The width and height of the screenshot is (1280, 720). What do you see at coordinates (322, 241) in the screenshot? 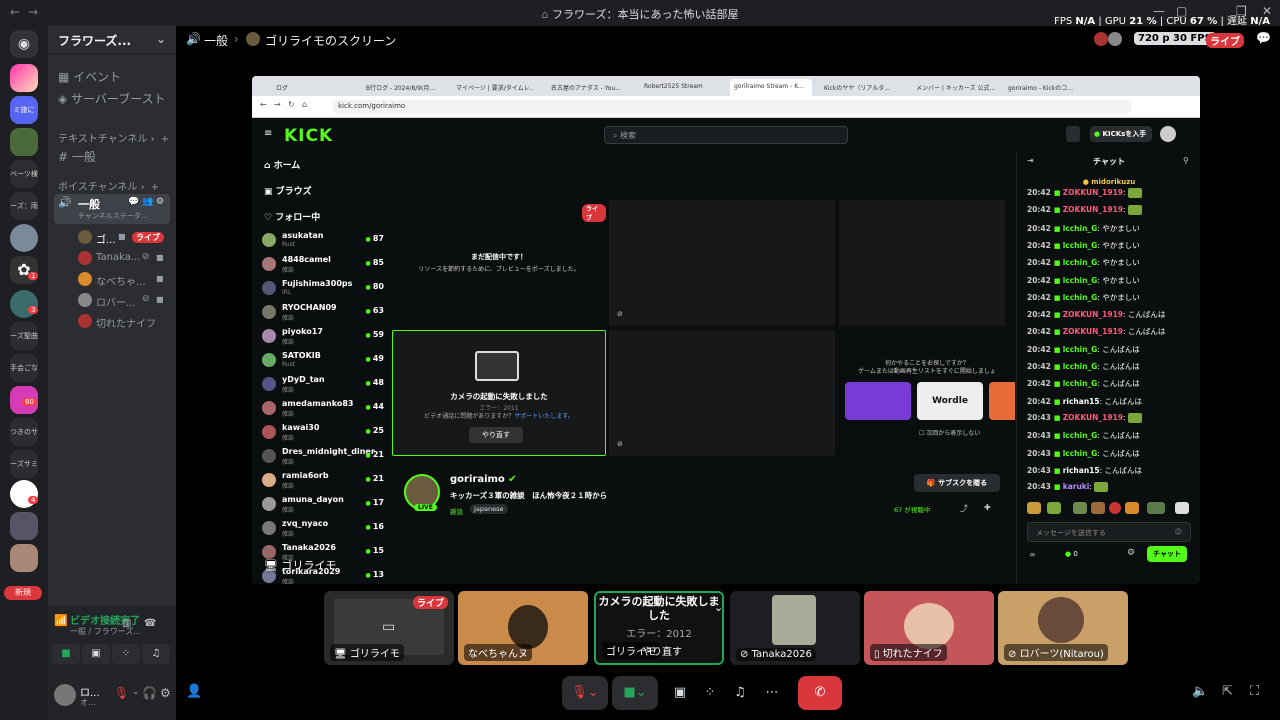
I see `following-item: asukatanRust 87` at bounding box center [322, 241].